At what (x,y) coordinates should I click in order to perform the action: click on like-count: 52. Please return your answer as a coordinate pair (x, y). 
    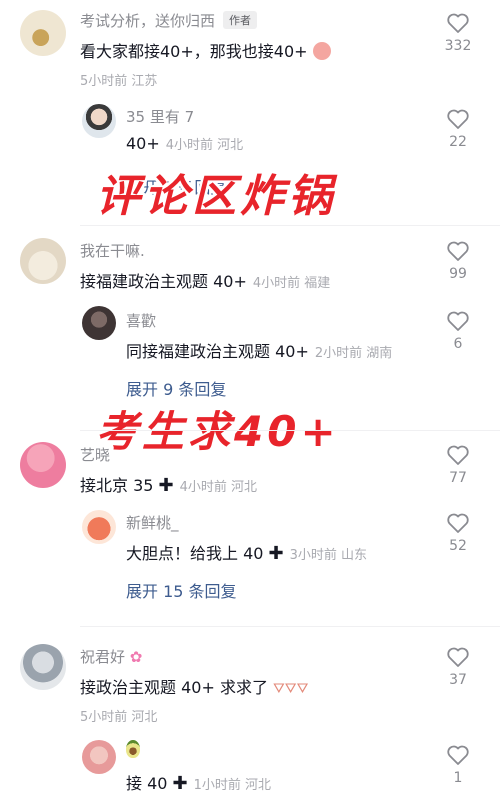
    Looking at the image, I should click on (458, 546).